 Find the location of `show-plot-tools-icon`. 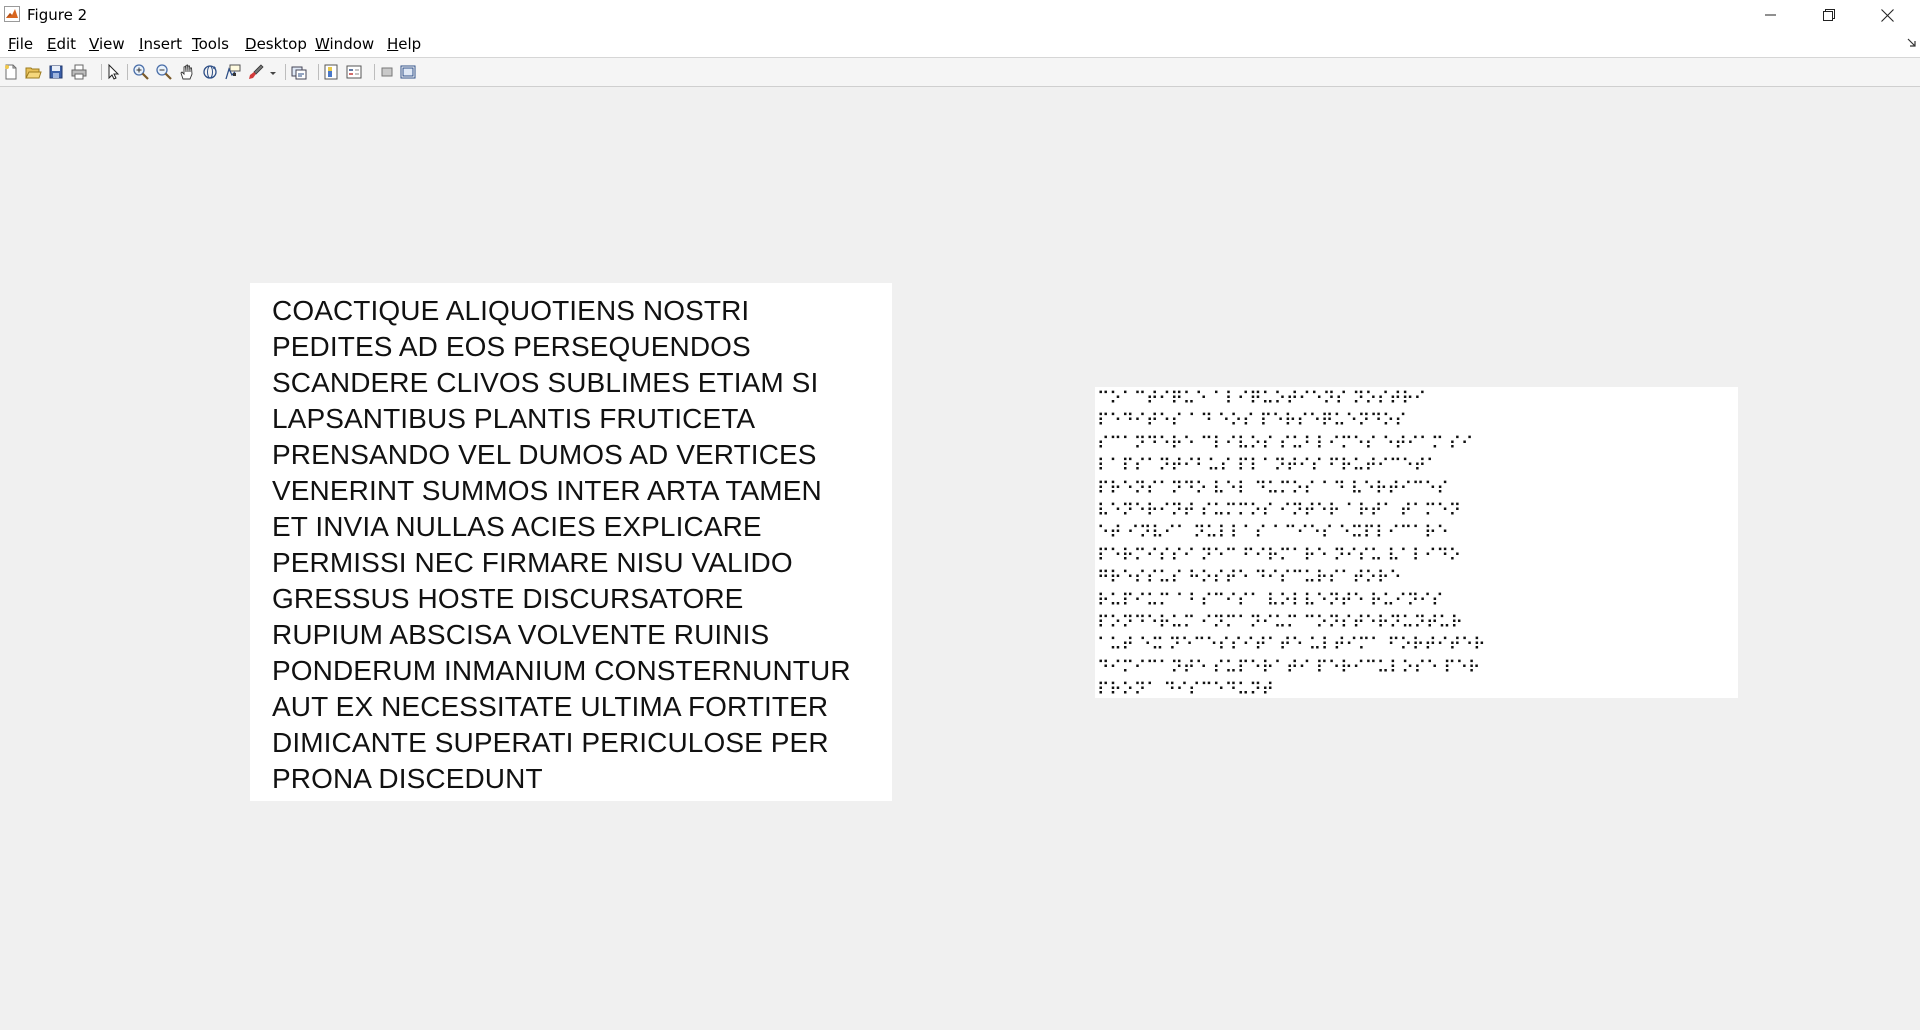

show-plot-tools-icon is located at coordinates (408, 72).